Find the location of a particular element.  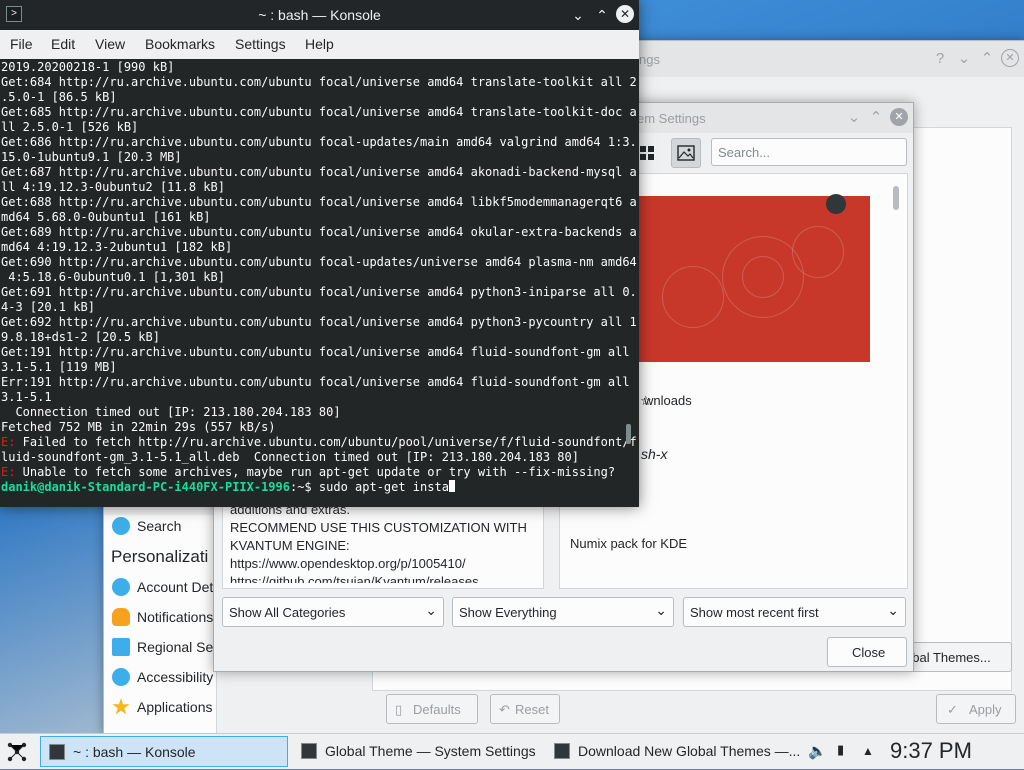

menu-file: File is located at coordinates (21, 44).